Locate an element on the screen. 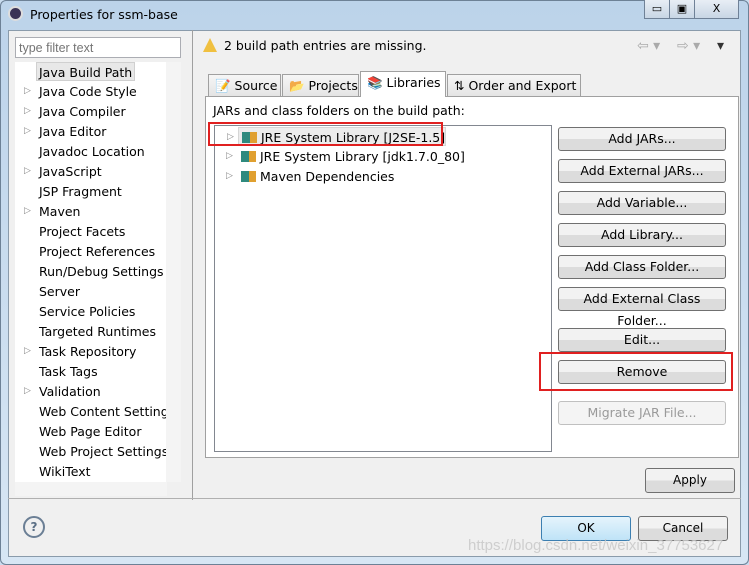  sidebar-item: ▷ Task Repository is located at coordinates (80, 351).